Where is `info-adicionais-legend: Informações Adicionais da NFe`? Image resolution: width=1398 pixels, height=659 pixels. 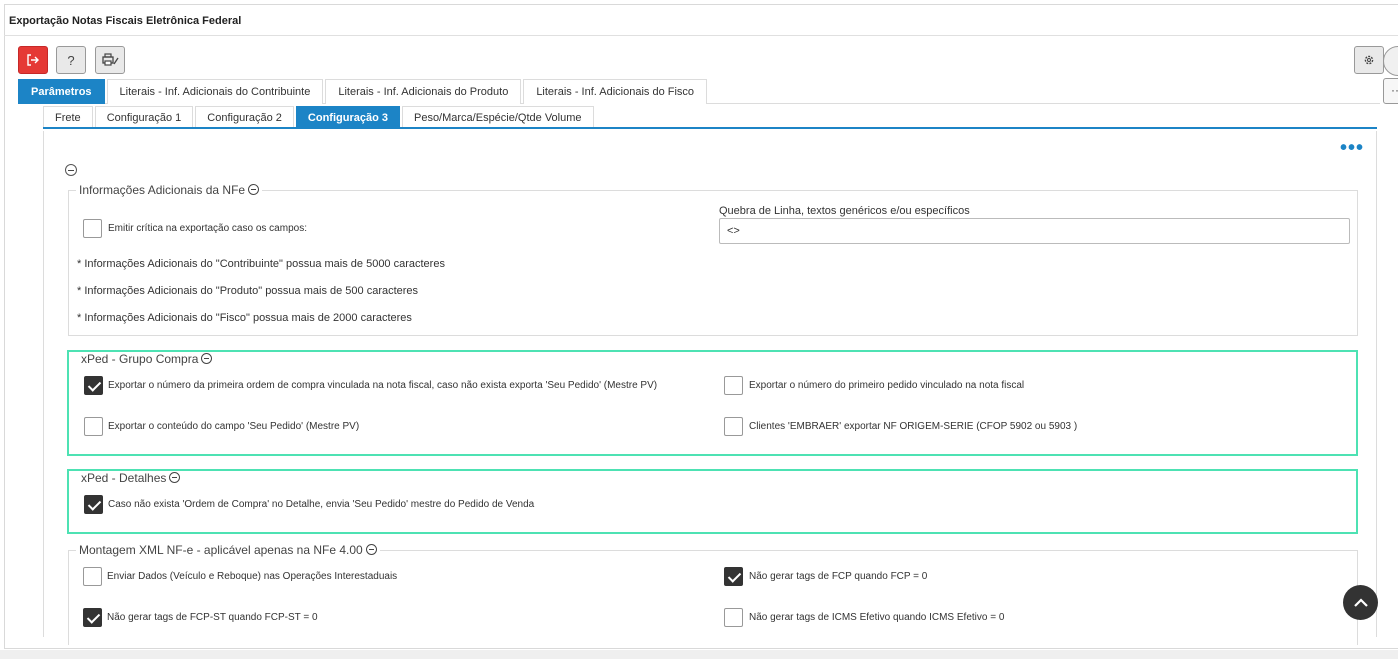 info-adicionais-legend: Informações Adicionais da NFe is located at coordinates (169, 190).